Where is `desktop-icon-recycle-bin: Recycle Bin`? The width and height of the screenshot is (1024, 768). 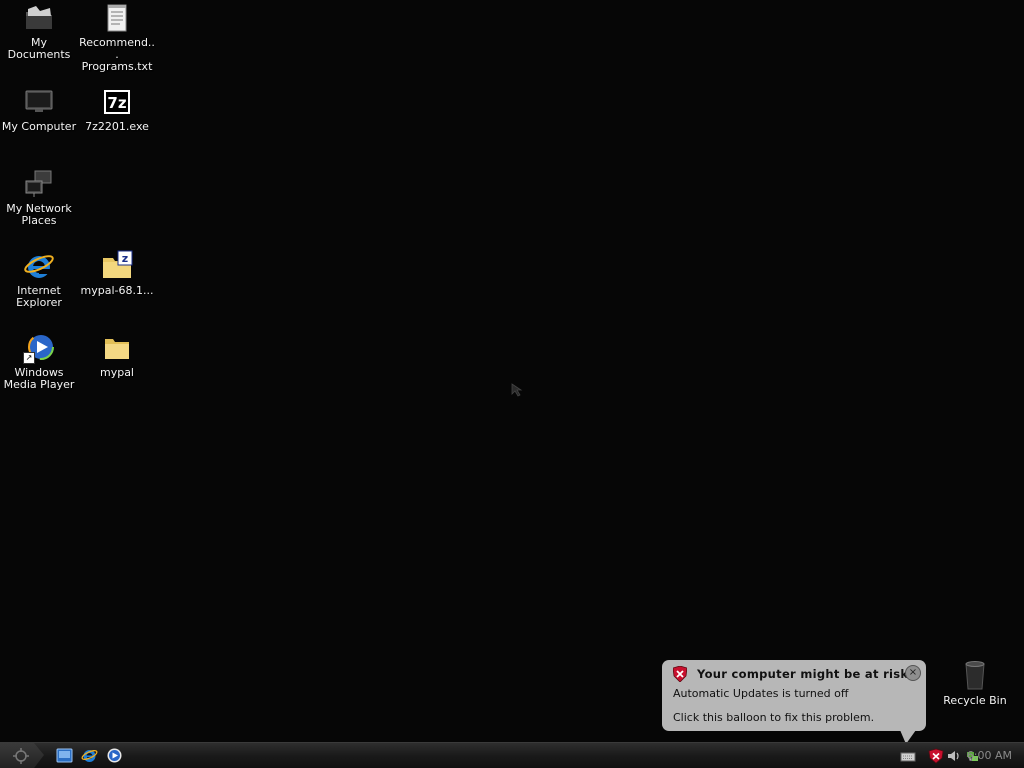
desktop-icon-recycle-bin: Recycle Bin is located at coordinates (975, 683).